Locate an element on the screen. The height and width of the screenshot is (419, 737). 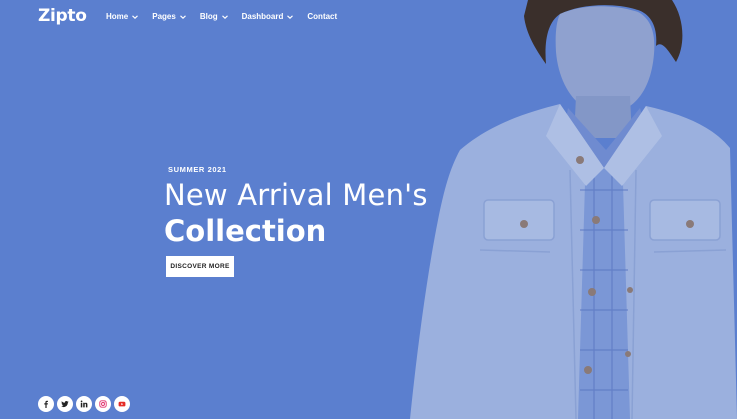
facebook-icon is located at coordinates (46, 404).